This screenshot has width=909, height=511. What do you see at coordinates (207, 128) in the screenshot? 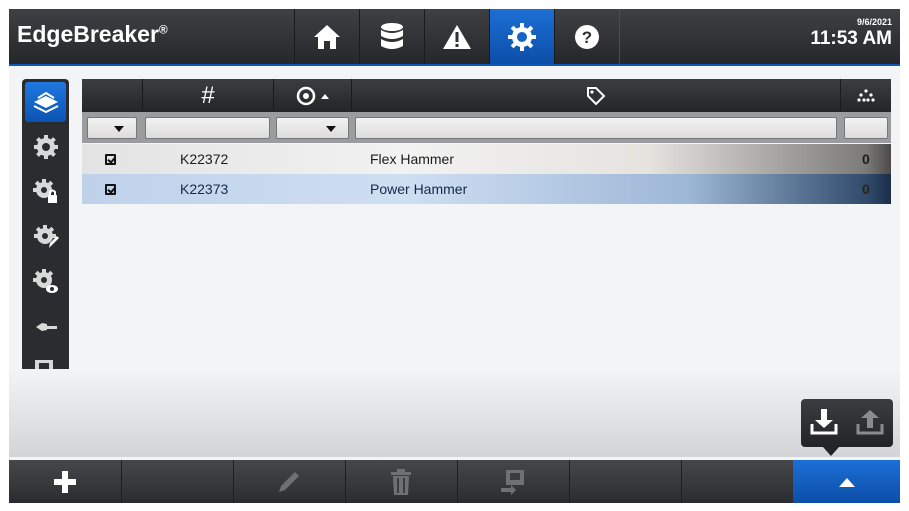
I see `filter-number-input` at bounding box center [207, 128].